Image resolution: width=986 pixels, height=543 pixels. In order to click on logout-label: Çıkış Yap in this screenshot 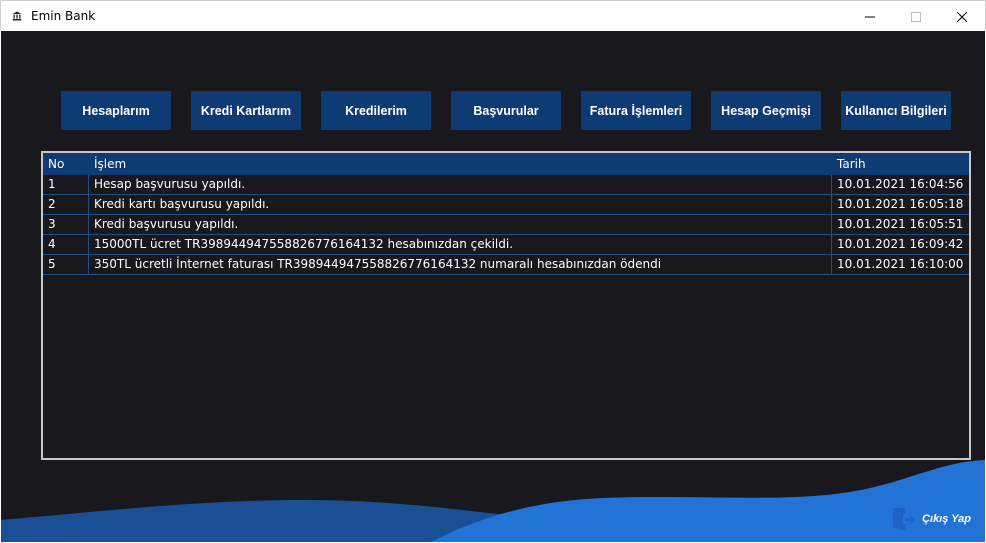, I will do `click(946, 519)`.